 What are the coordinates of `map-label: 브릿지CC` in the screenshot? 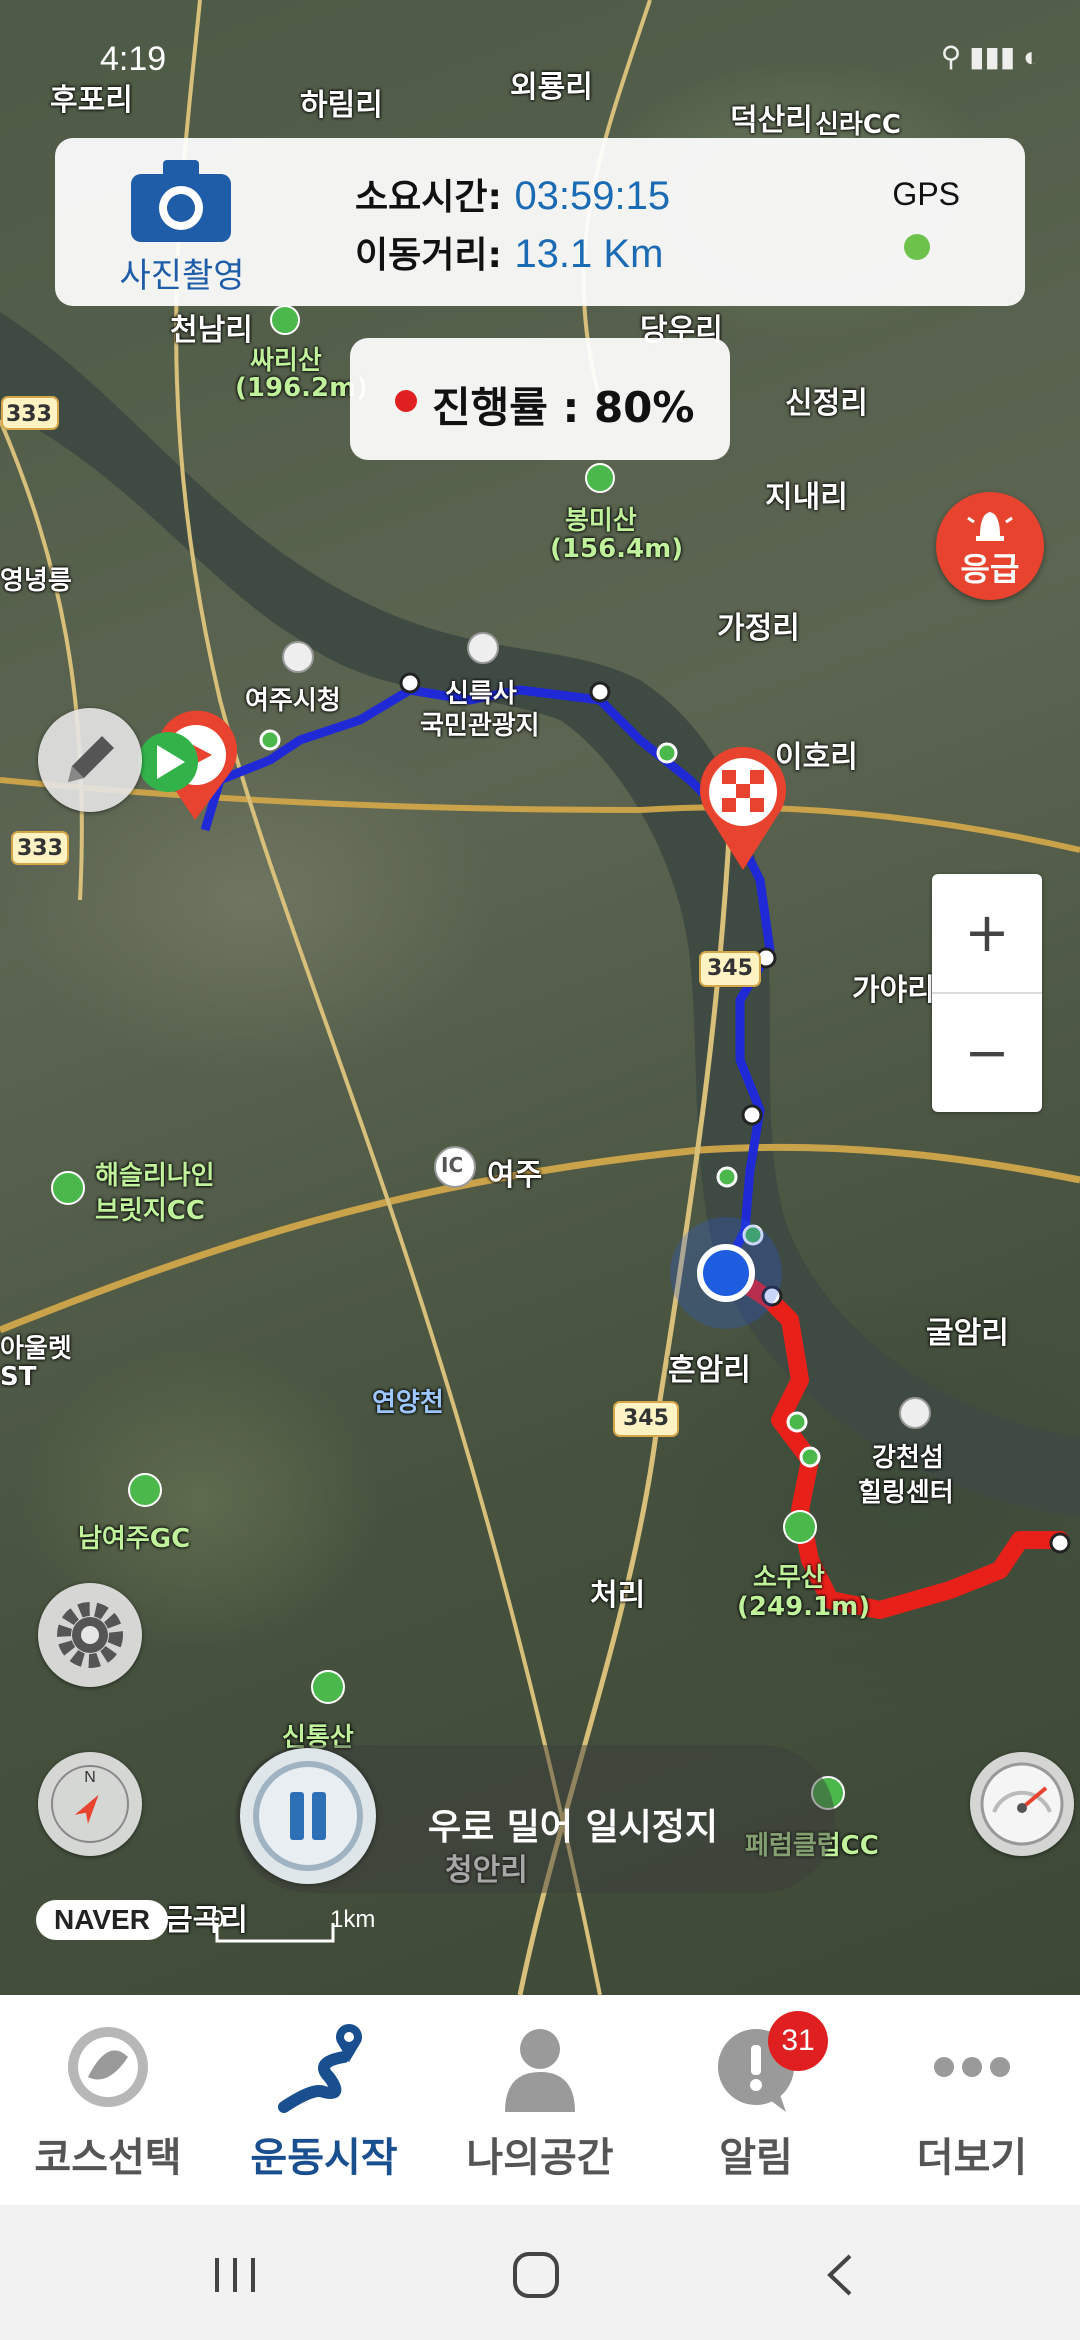 It's located at (150, 1211).